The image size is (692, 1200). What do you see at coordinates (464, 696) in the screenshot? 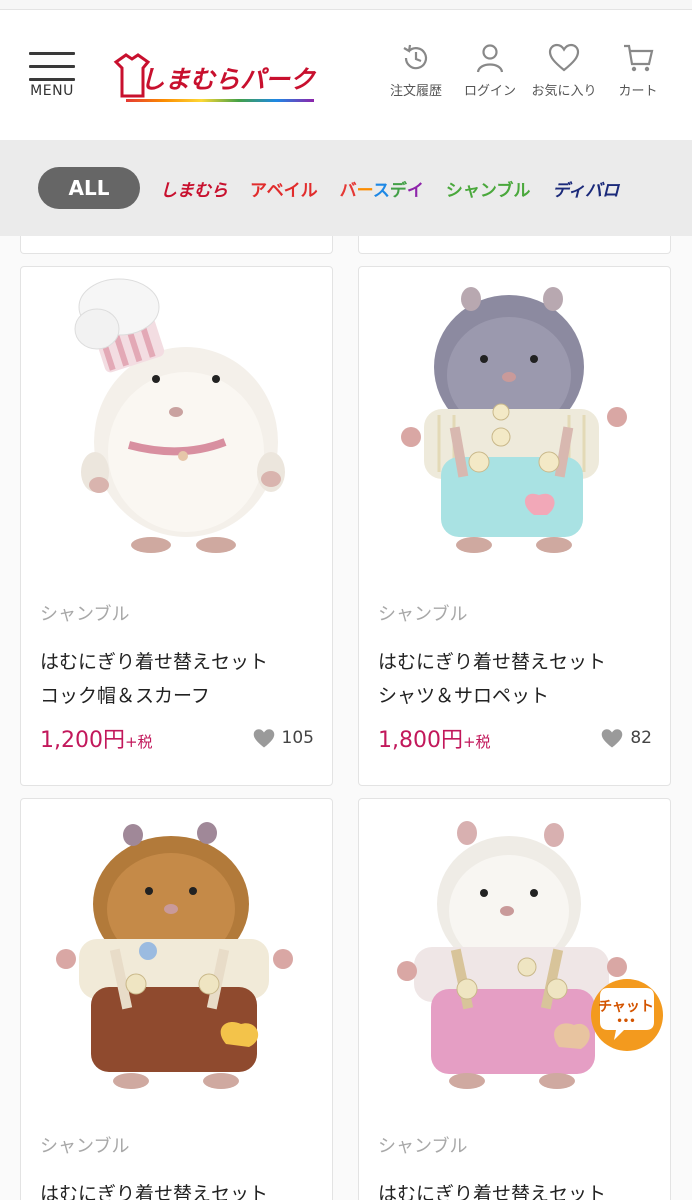
I see `product-title-line2: シャツ＆サロペット` at bounding box center [464, 696].